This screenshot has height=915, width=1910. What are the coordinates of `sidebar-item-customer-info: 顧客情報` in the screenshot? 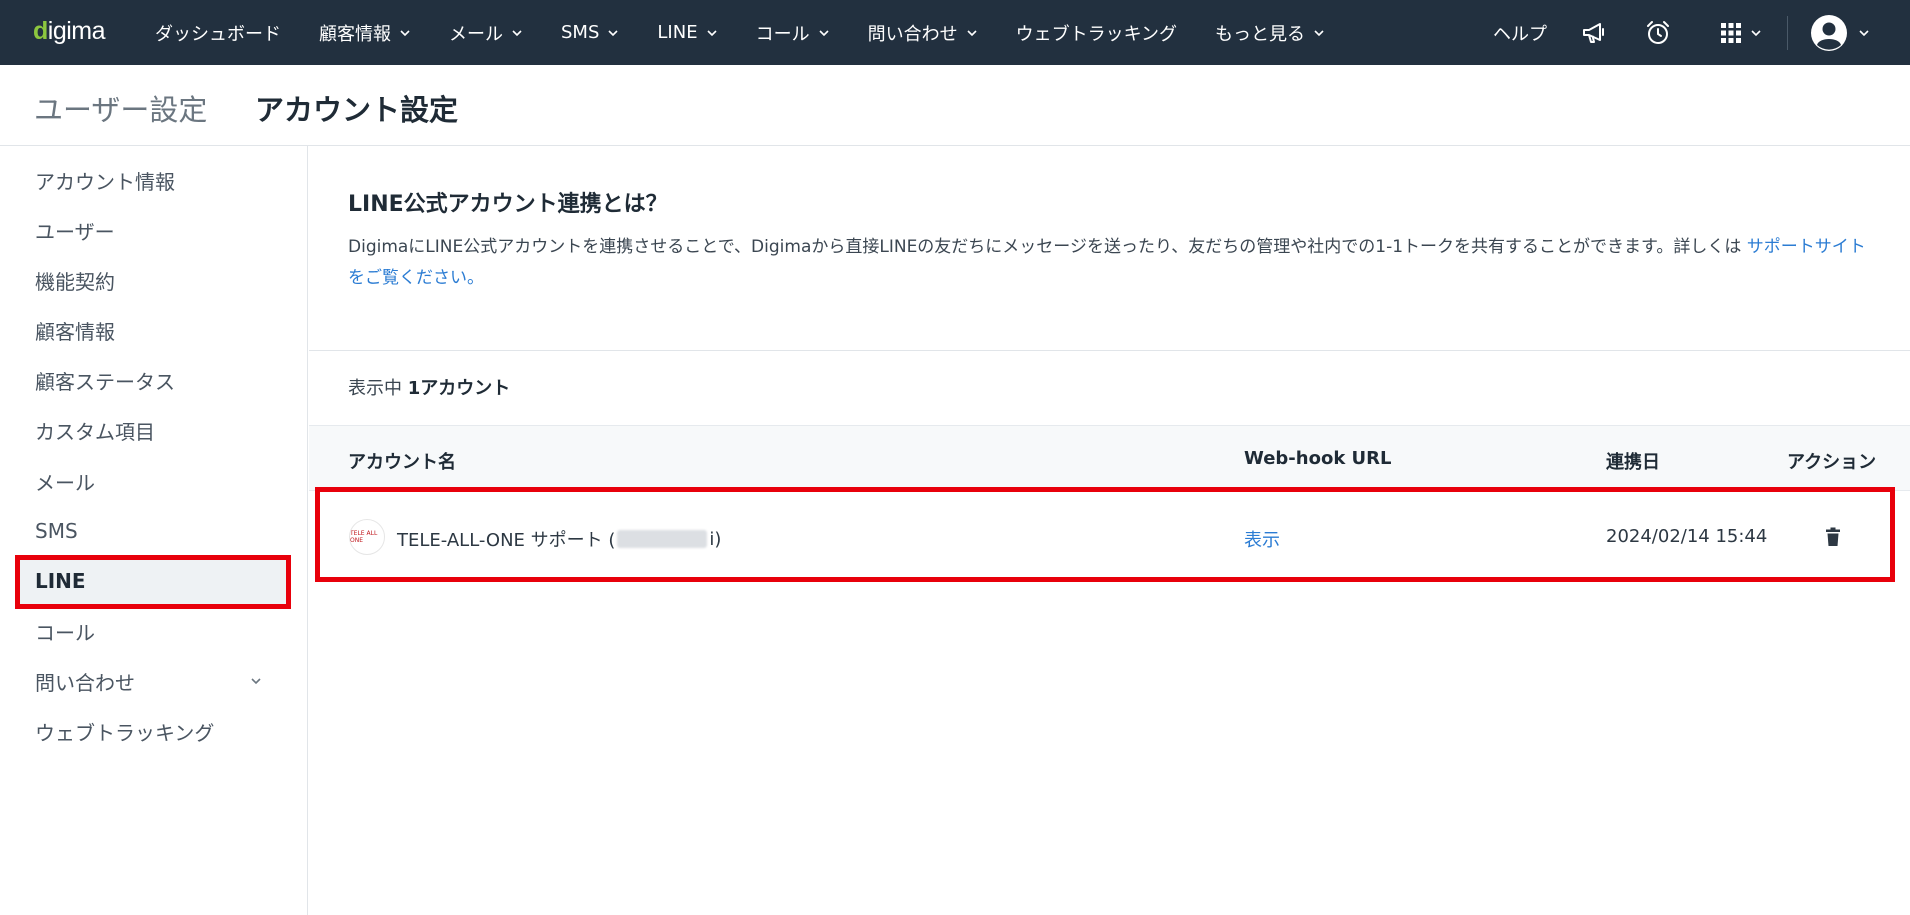 It's located at (152, 330).